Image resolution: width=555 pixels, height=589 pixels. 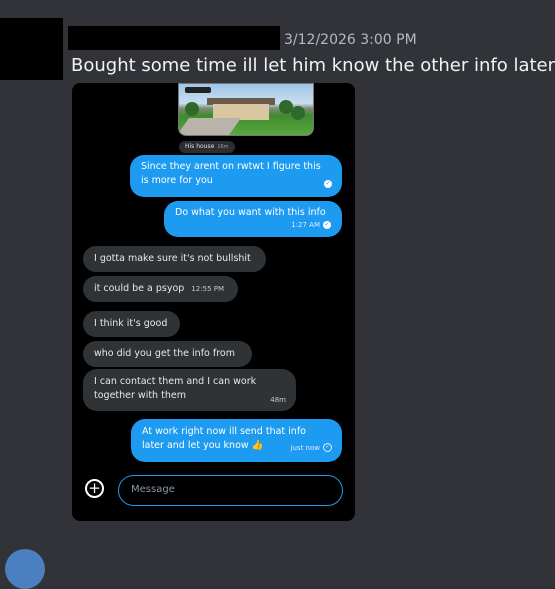 I want to click on bubble-line: I gotta make sure it's not bullshit, so click(x=172, y=258).